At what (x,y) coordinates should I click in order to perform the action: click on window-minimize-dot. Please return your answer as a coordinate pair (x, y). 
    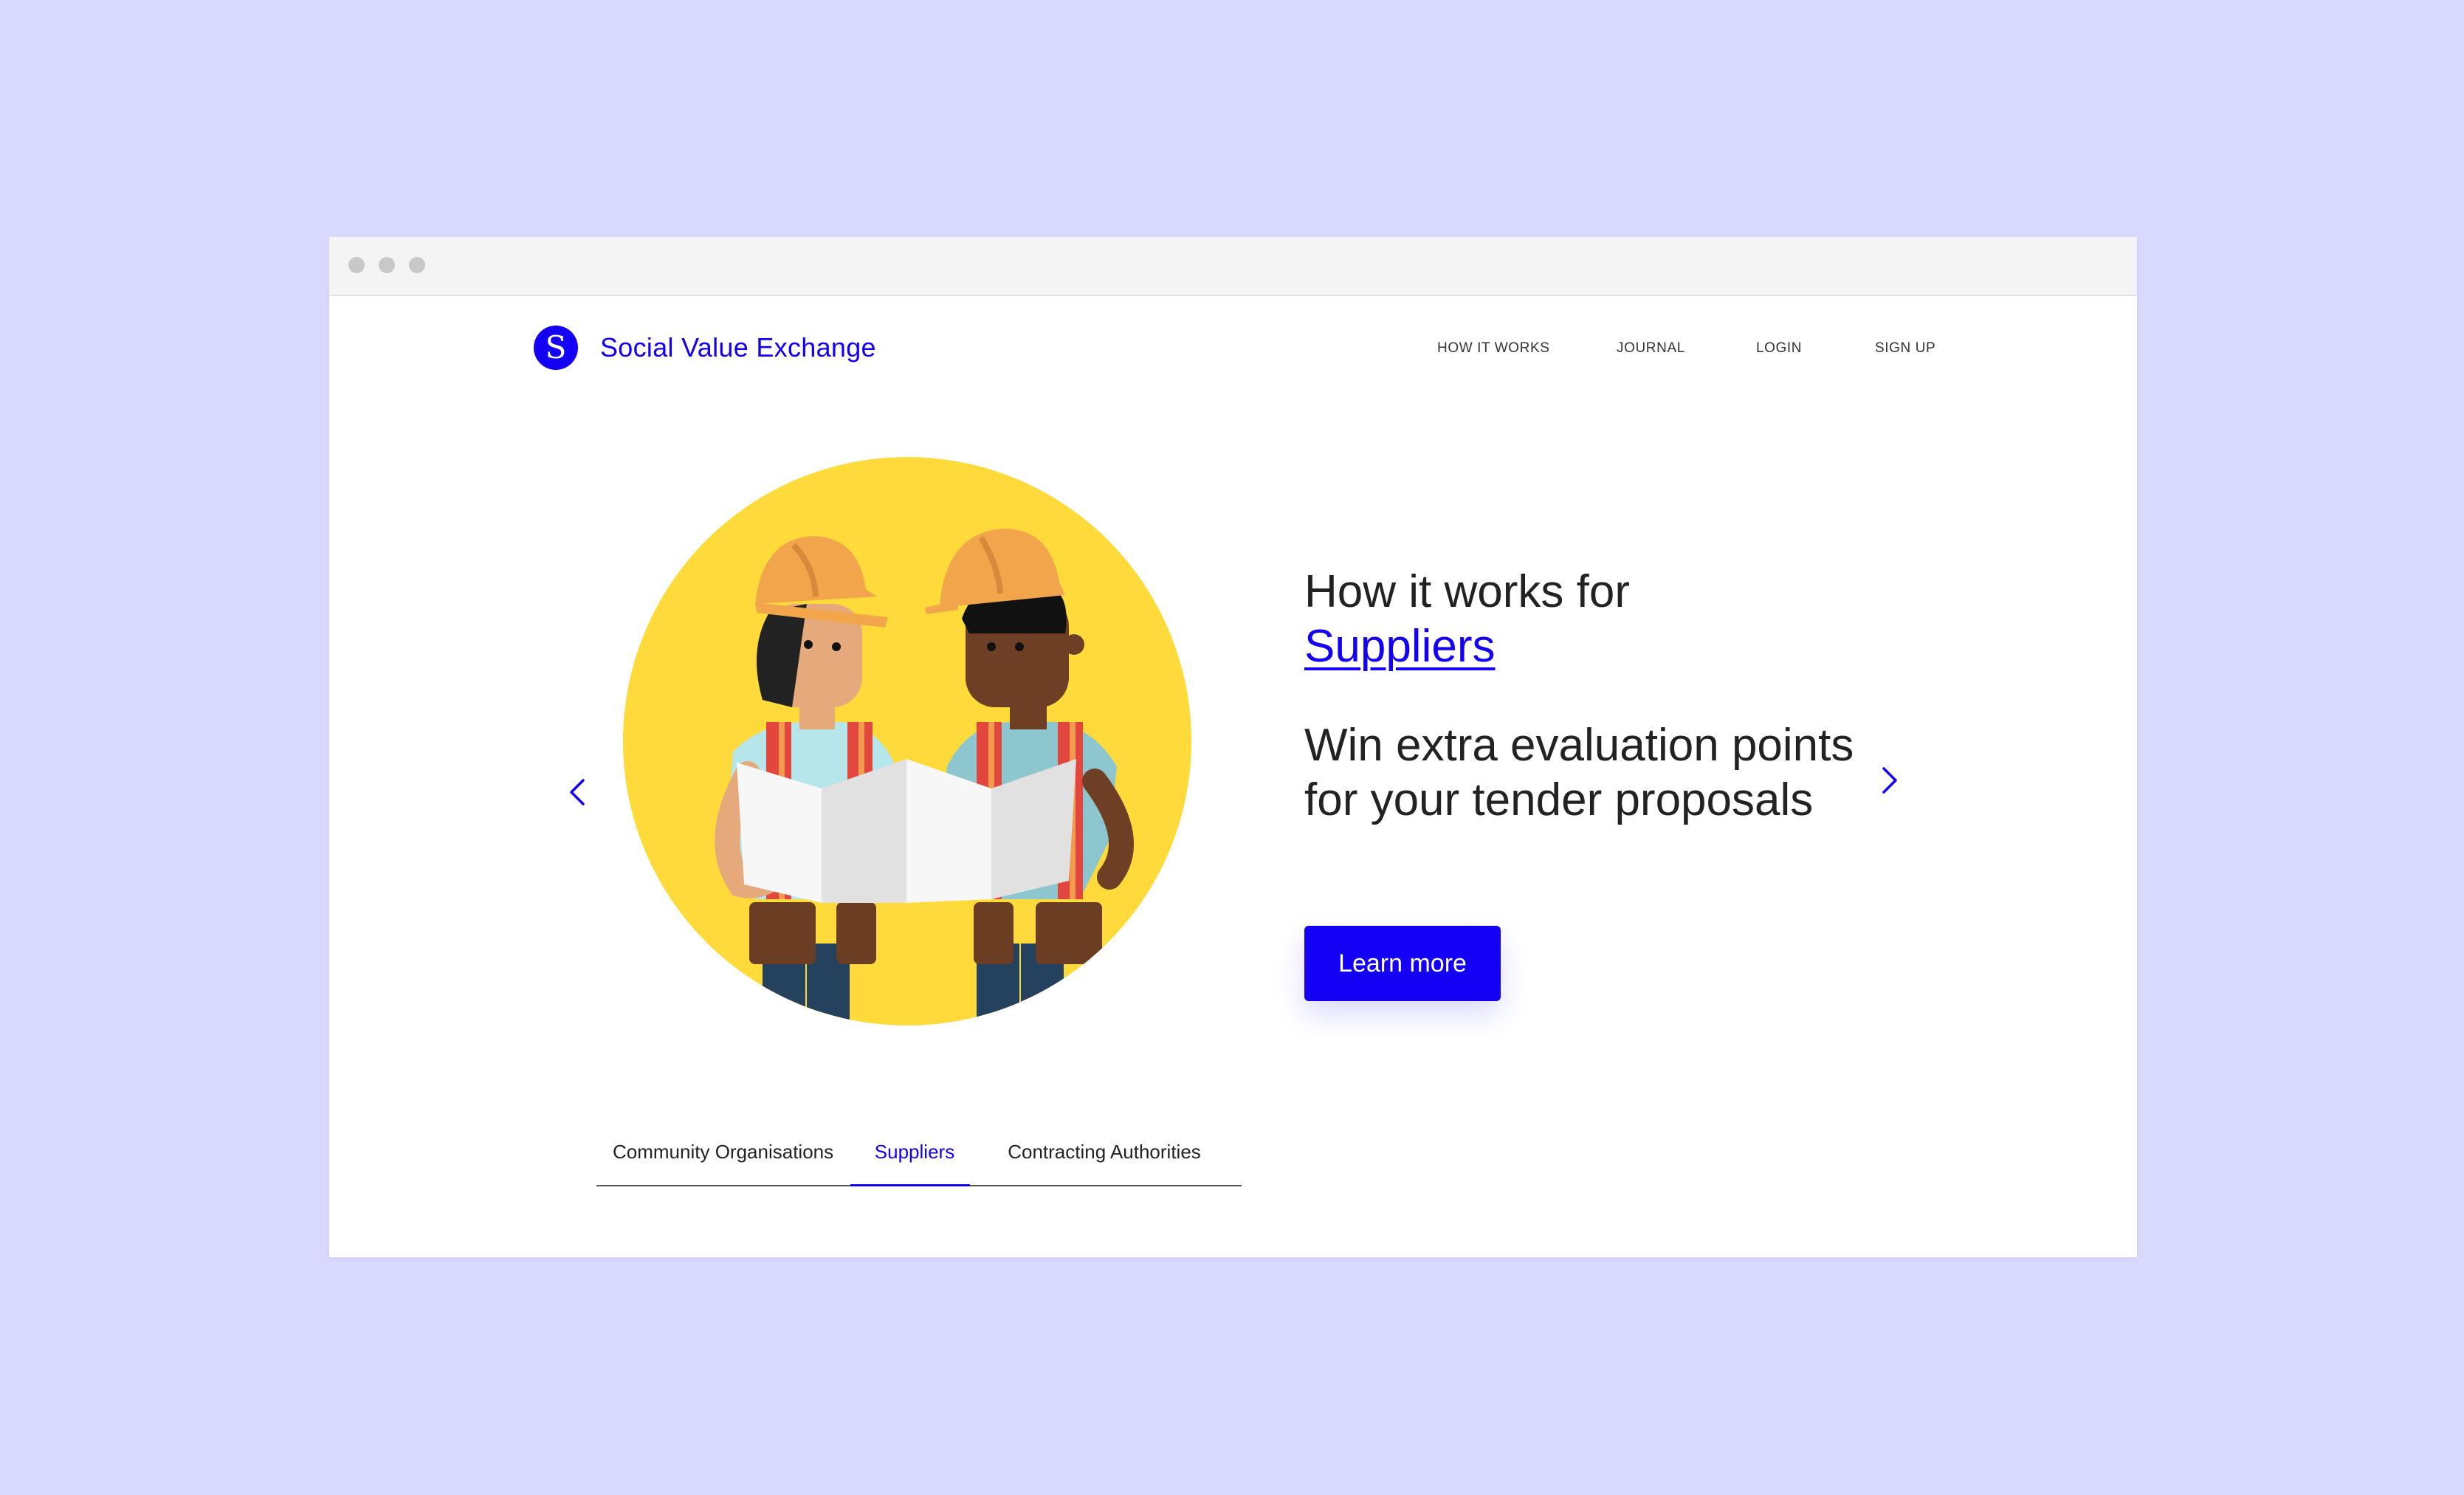
    Looking at the image, I should click on (387, 265).